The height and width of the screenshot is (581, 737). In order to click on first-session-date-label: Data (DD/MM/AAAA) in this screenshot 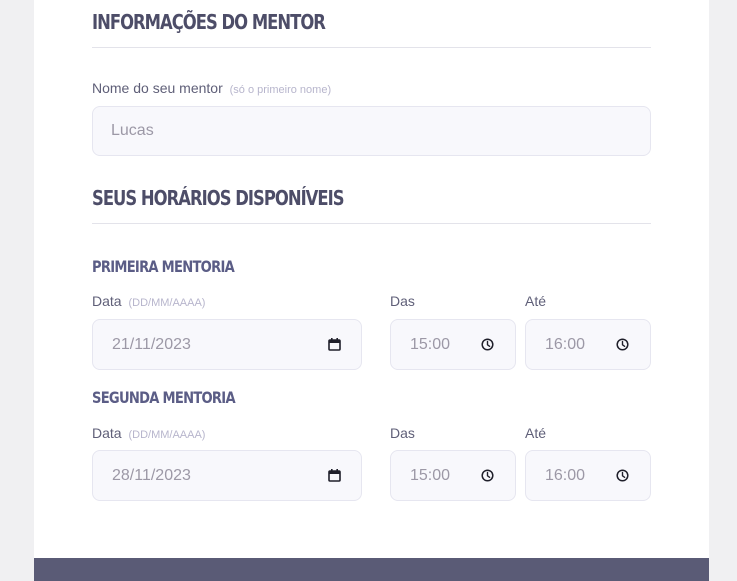, I will do `click(148, 301)`.